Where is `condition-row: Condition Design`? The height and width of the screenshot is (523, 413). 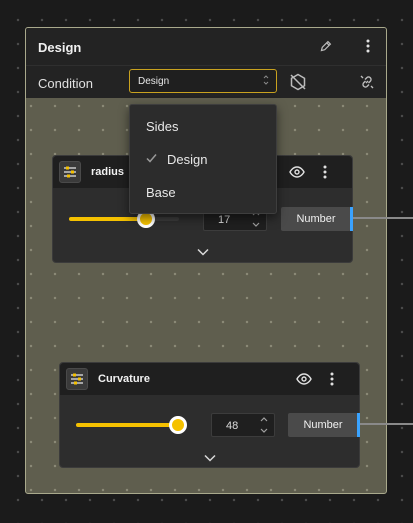 condition-row: Condition Design is located at coordinates (206, 81).